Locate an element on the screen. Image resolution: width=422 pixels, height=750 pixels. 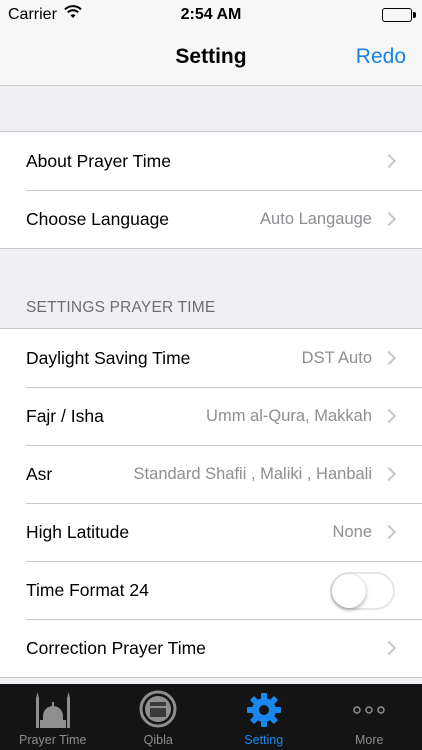
cell-detail: DST Auto is located at coordinates (336, 358).